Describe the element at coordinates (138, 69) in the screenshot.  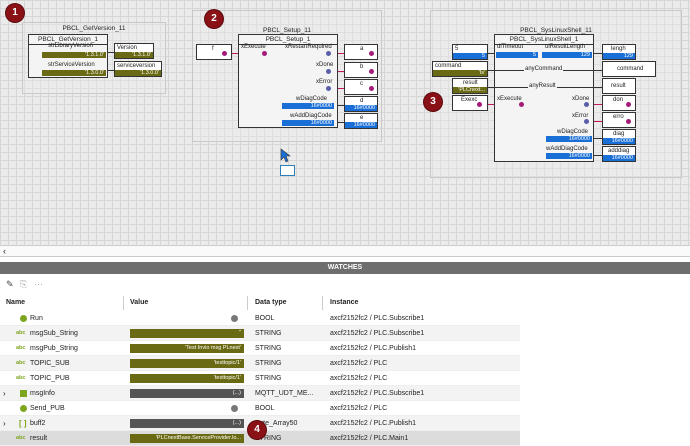
I see `var-serviceversion: serviceversion '1.3.0.0'` at that location.